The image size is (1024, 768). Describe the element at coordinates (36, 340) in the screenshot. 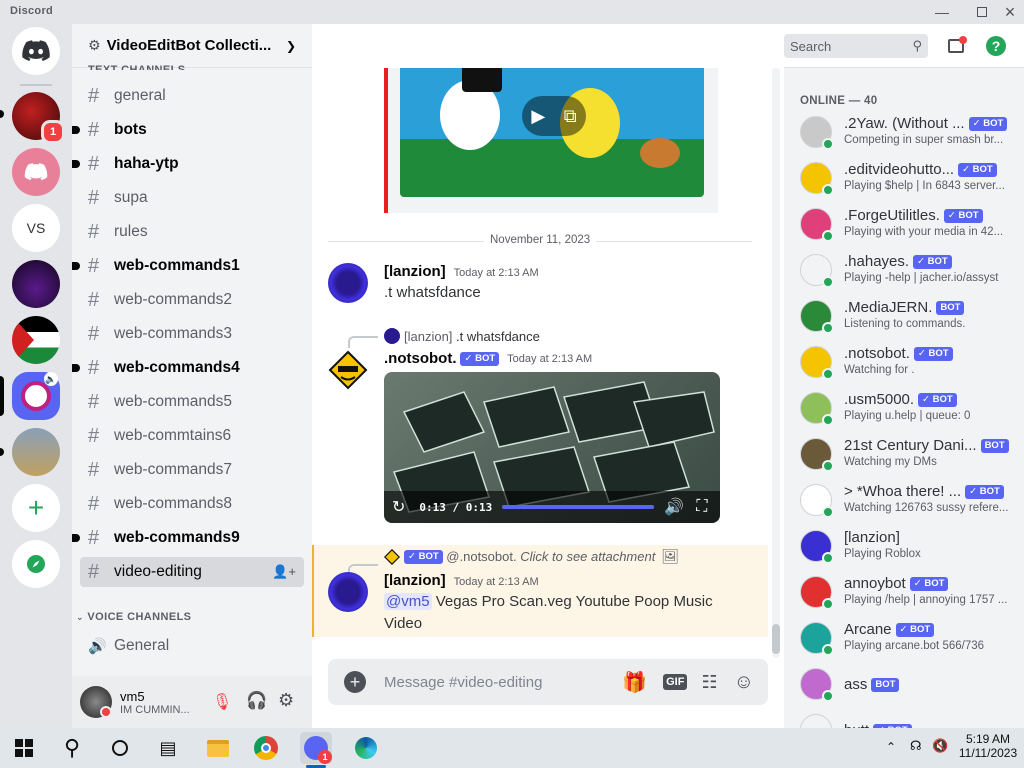

I see `server-icon-flag` at that location.